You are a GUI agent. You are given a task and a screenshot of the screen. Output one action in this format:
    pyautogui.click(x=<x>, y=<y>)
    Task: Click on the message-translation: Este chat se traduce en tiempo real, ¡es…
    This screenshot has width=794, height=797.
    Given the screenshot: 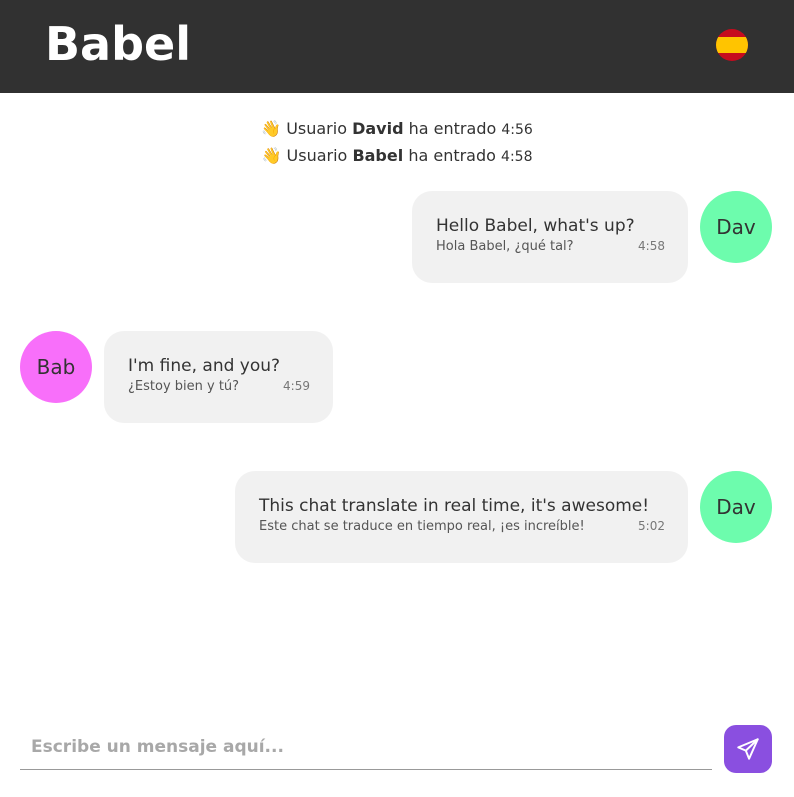 What is the action you would take?
    pyautogui.click(x=422, y=526)
    